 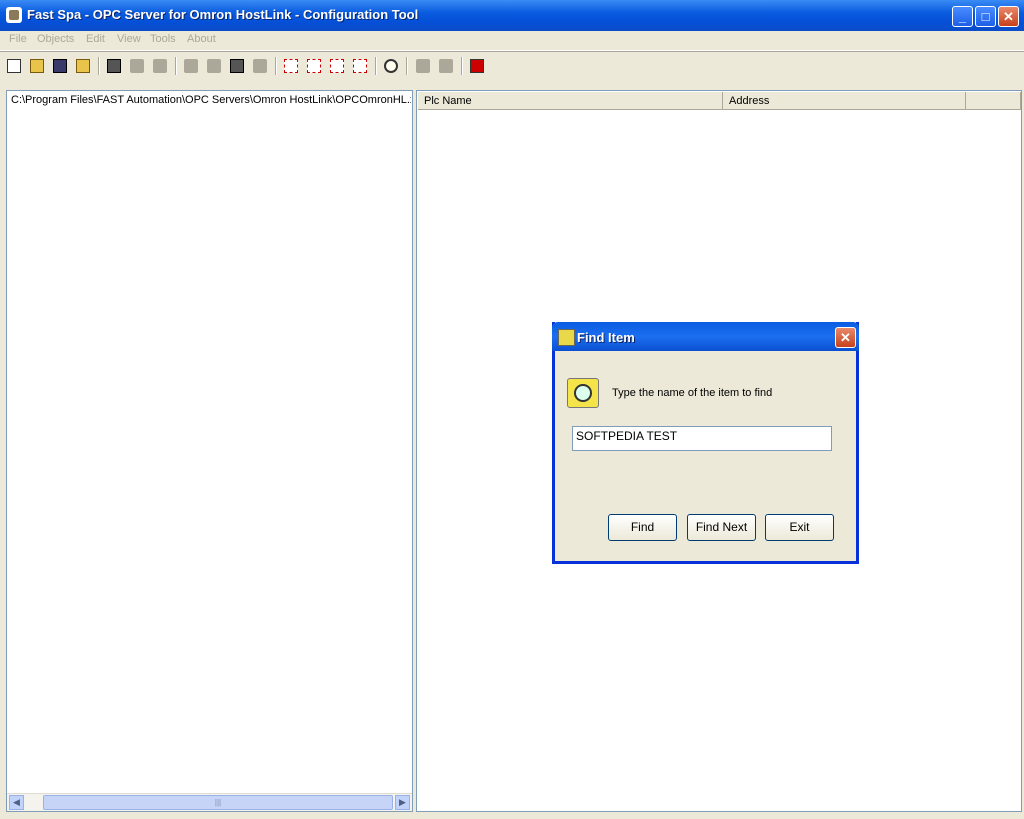 I want to click on new-device-button, so click(x=114, y=66).